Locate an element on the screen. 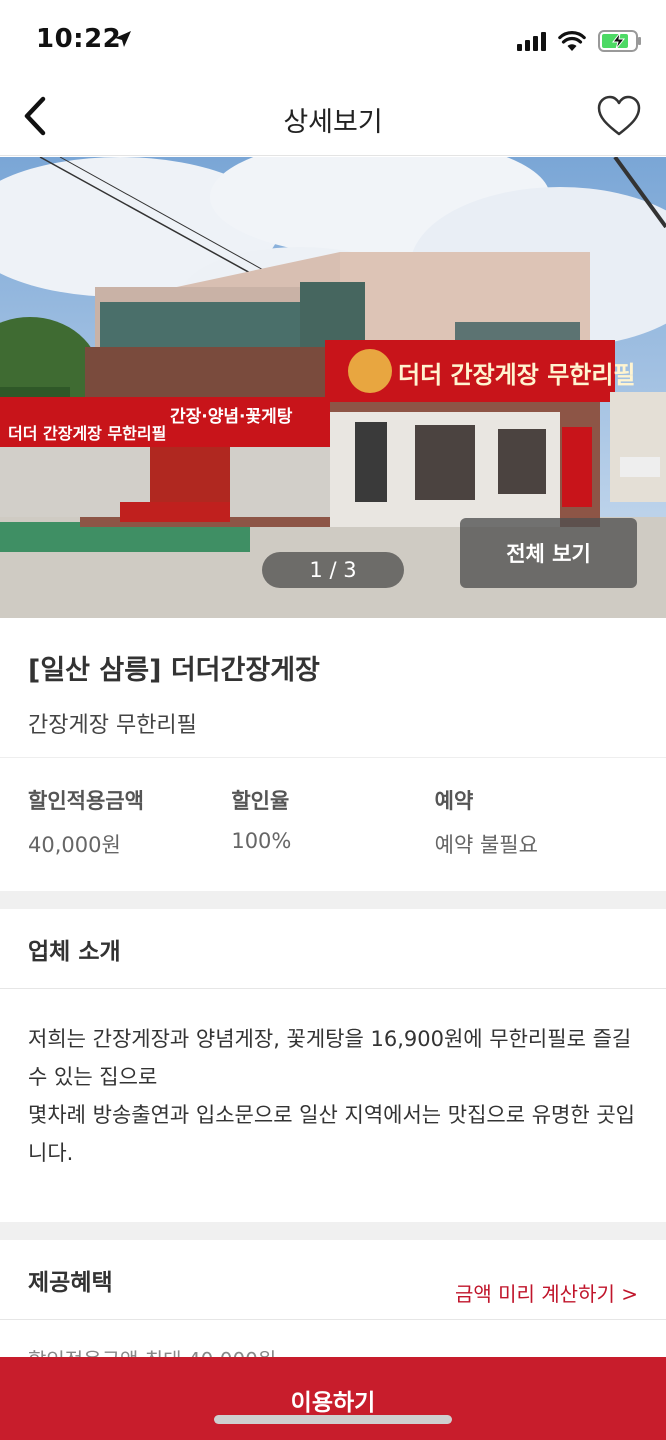 The image size is (666, 1440). location-arrow-icon is located at coordinates (123, 39).